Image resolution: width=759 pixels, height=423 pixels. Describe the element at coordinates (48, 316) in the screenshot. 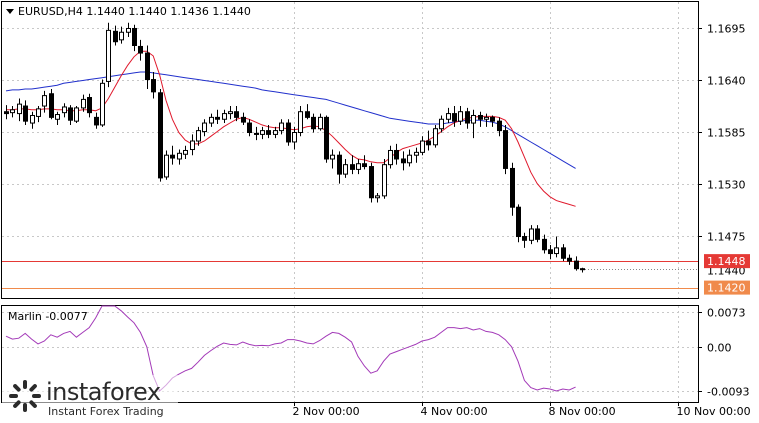

I see `indicator-label: Marlin -0.0077` at that location.